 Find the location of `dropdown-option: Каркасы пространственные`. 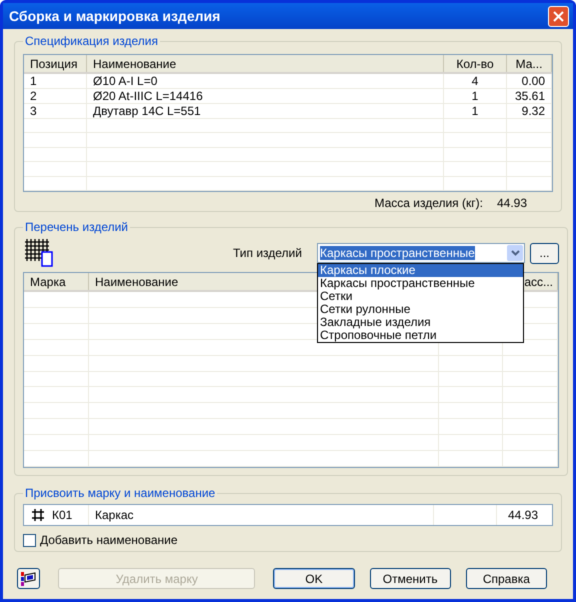

dropdown-option: Каркасы пространственные is located at coordinates (420, 283).